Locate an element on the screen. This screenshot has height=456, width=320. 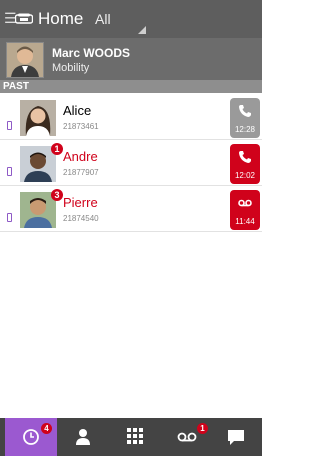
call-back-button: 12:02 is located at coordinates (245, 164).